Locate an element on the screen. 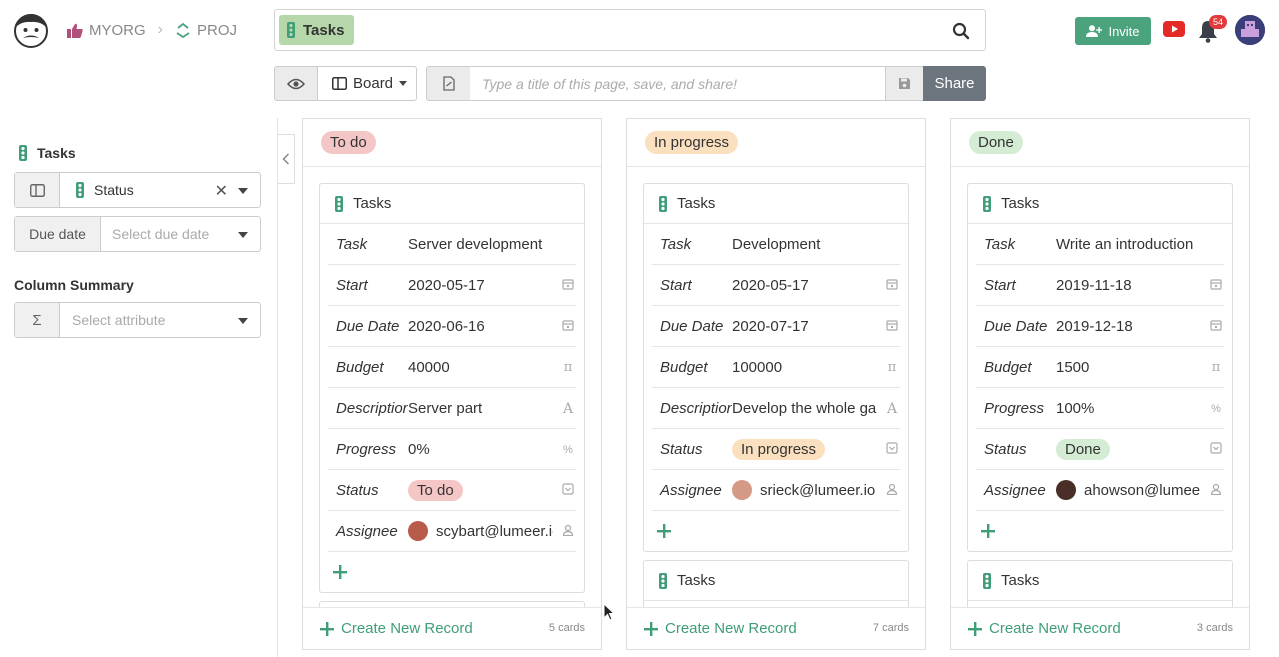  breadcrumb-org: MYORG is located at coordinates (106, 30).